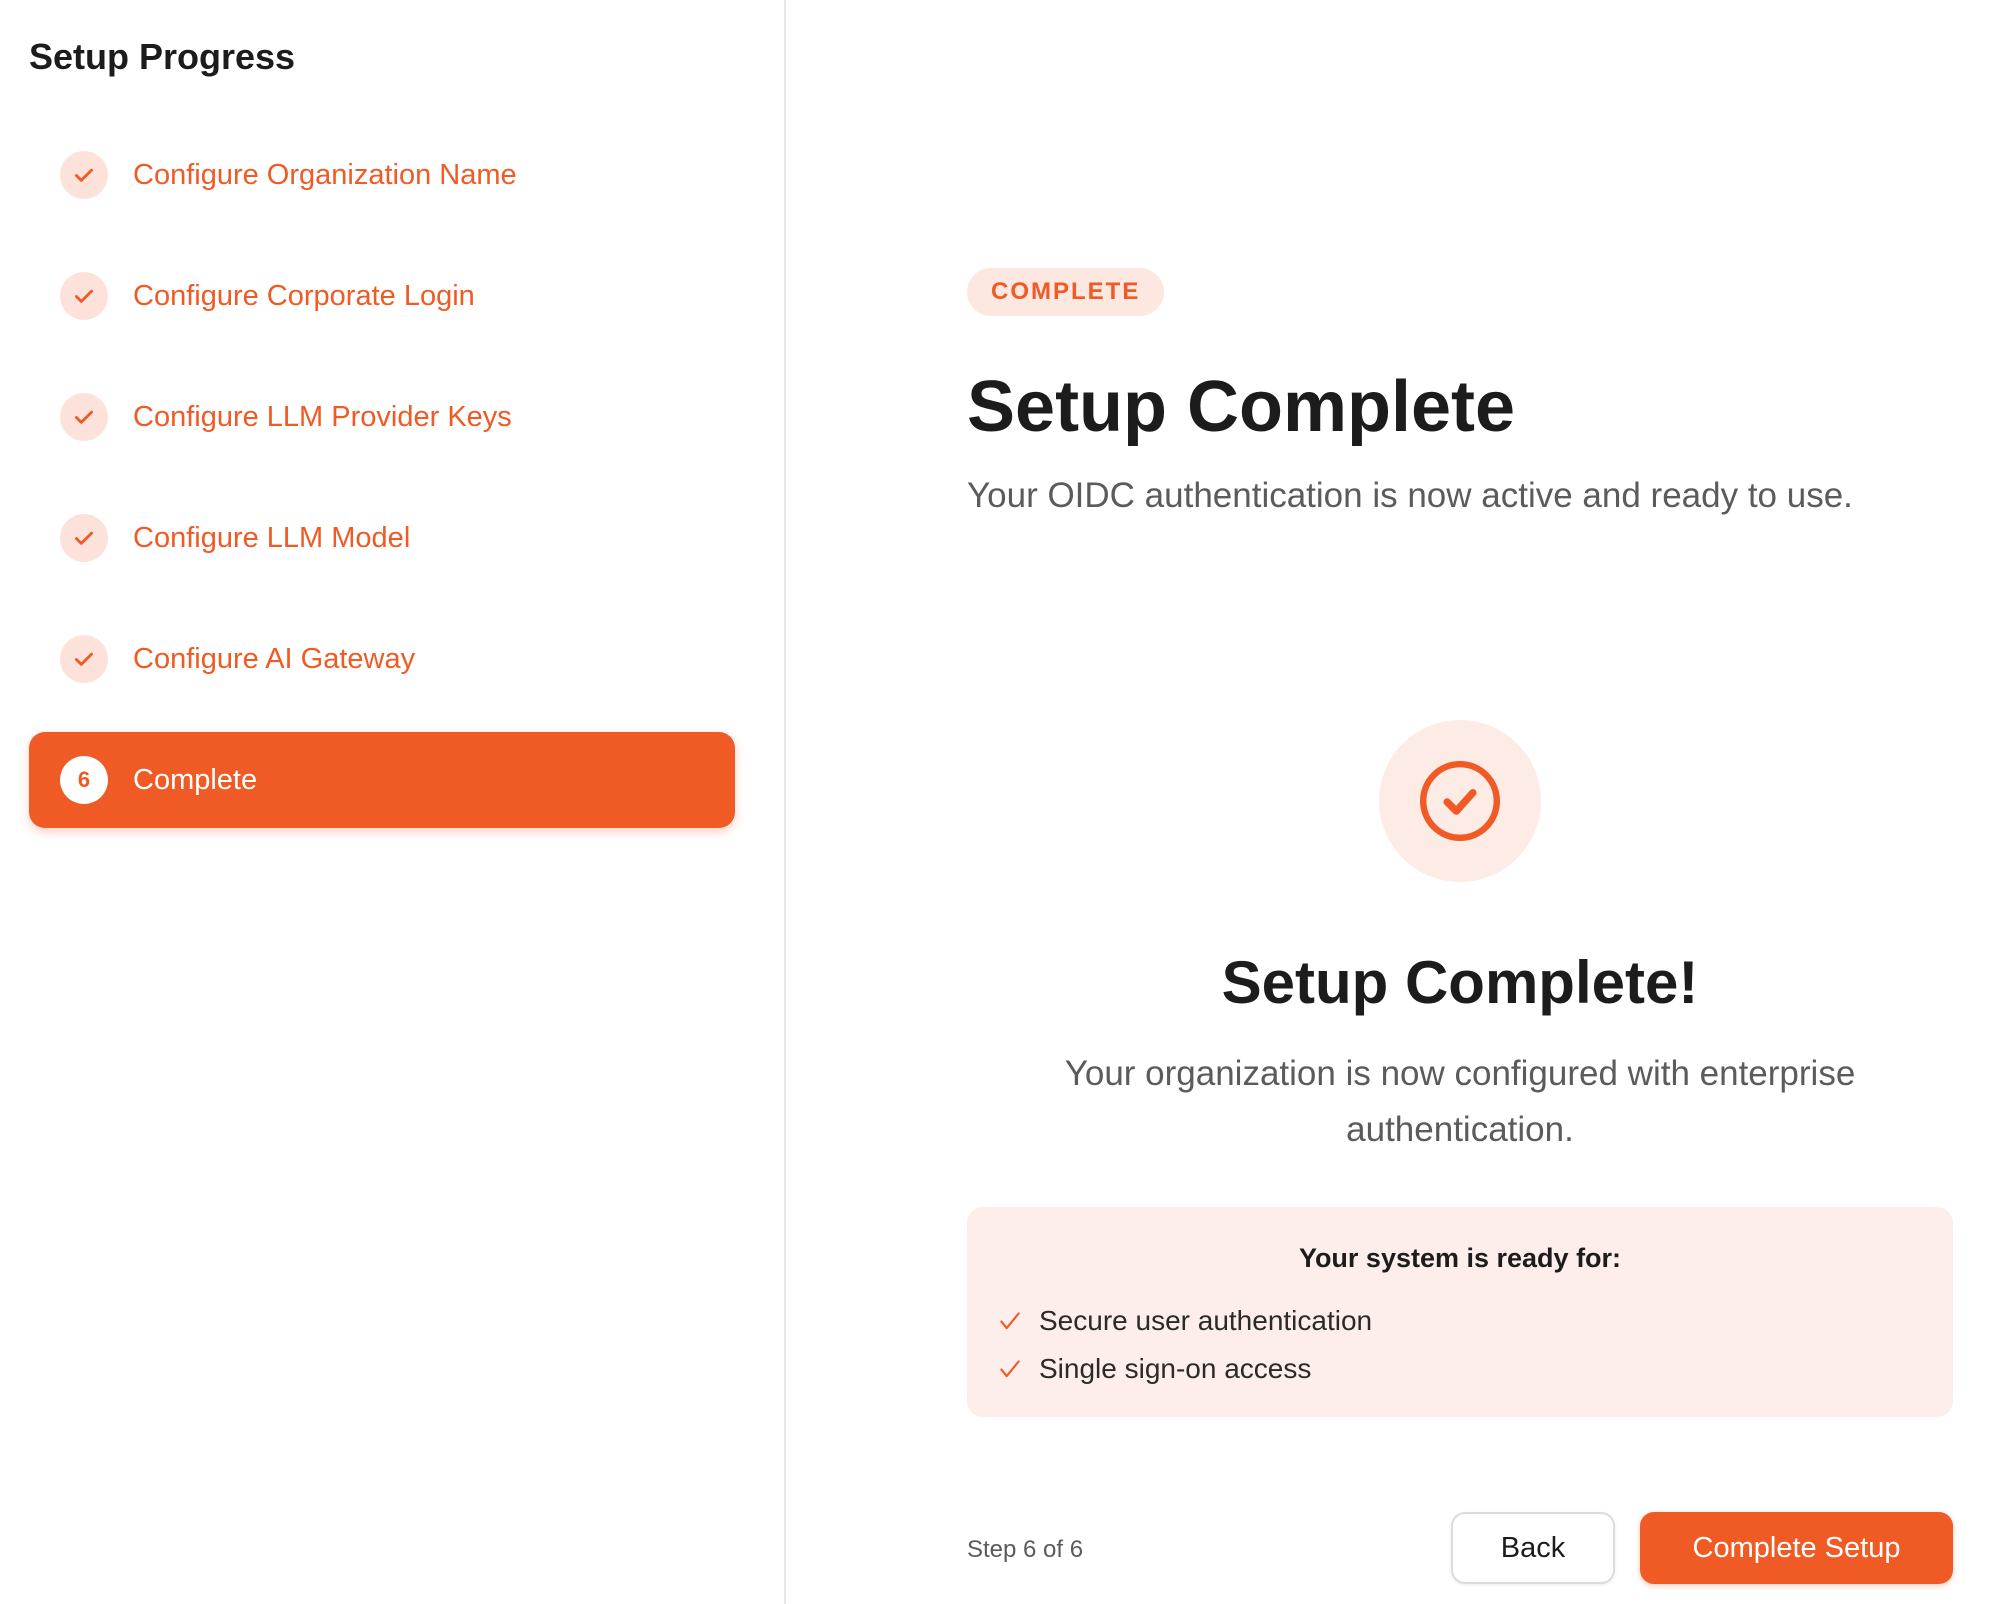 This screenshot has width=2016, height=1604. Describe the element at coordinates (162, 56) in the screenshot. I see `sidebar-title: Setup Progress` at that location.